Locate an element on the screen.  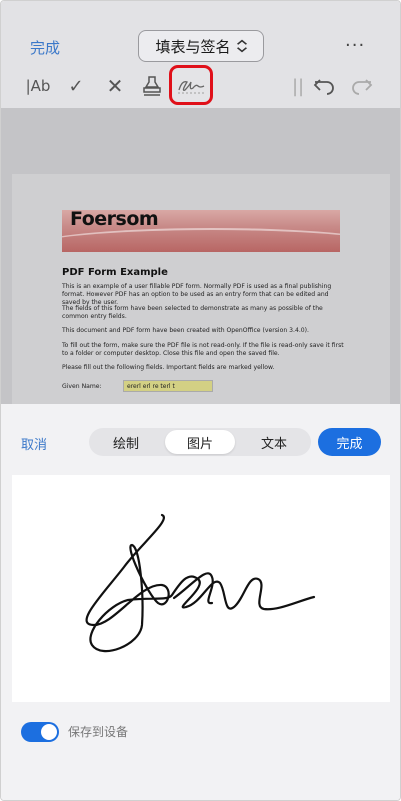
text-tool-button: |Ab is located at coordinates (38, 86).